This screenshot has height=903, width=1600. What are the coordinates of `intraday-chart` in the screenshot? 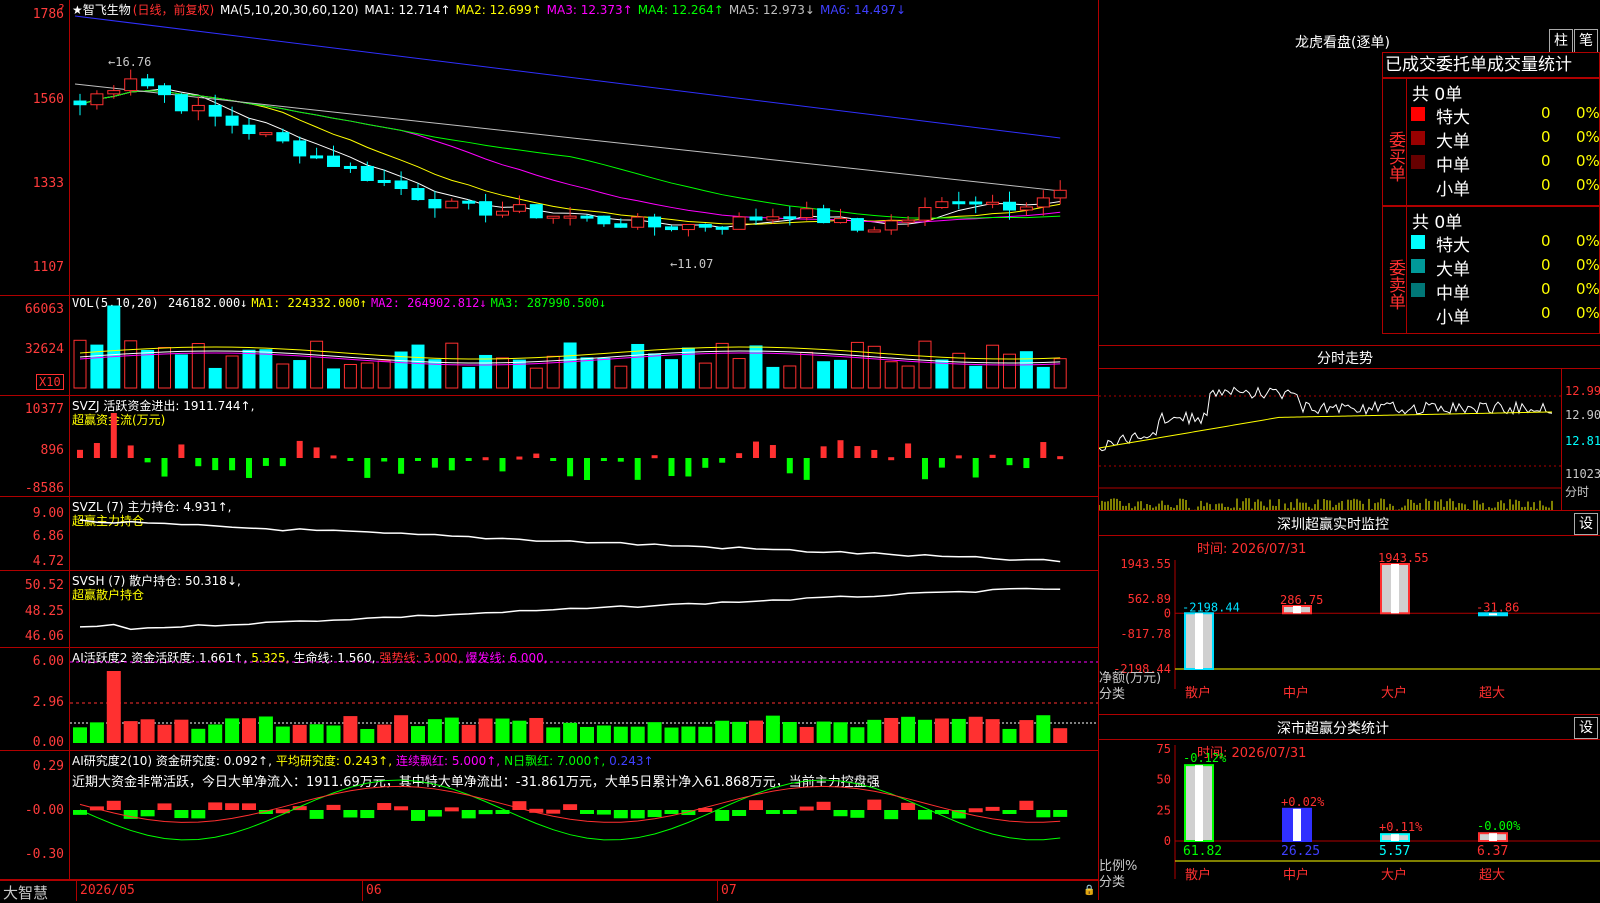 It's located at (1330, 439).